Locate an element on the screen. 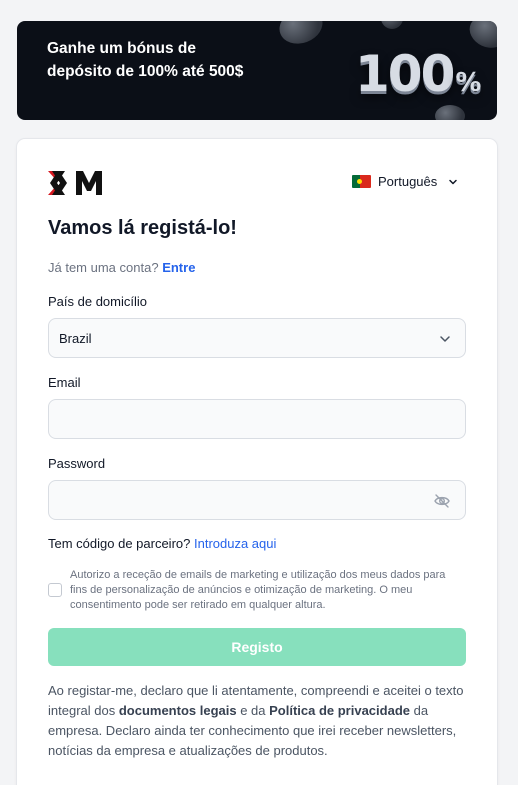 The height and width of the screenshot is (785, 518). banner-100-graphic: 100% is located at coordinates (418, 74).